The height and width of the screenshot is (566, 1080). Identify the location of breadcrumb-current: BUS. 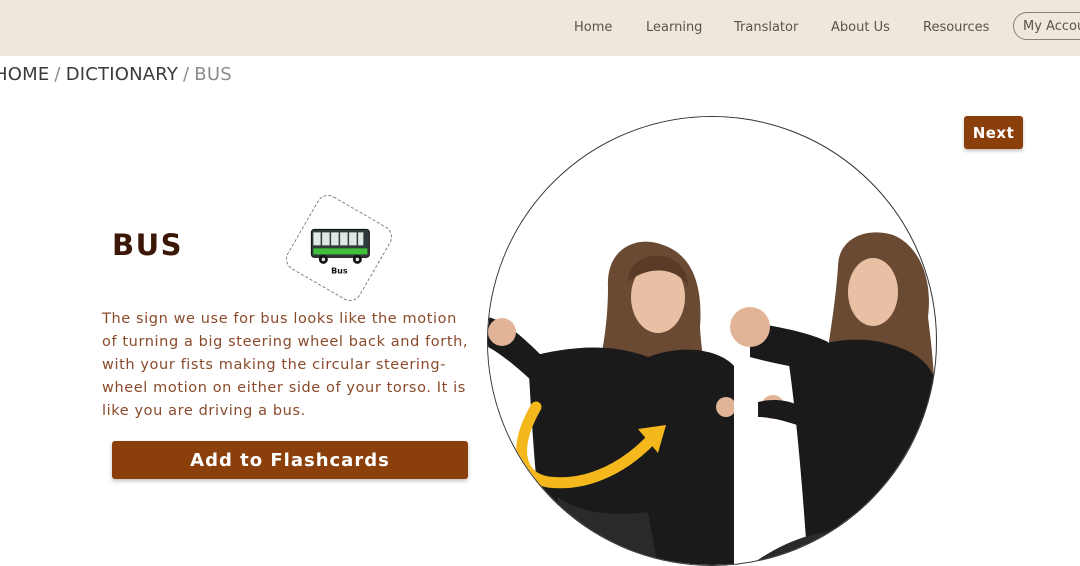
(213, 74).